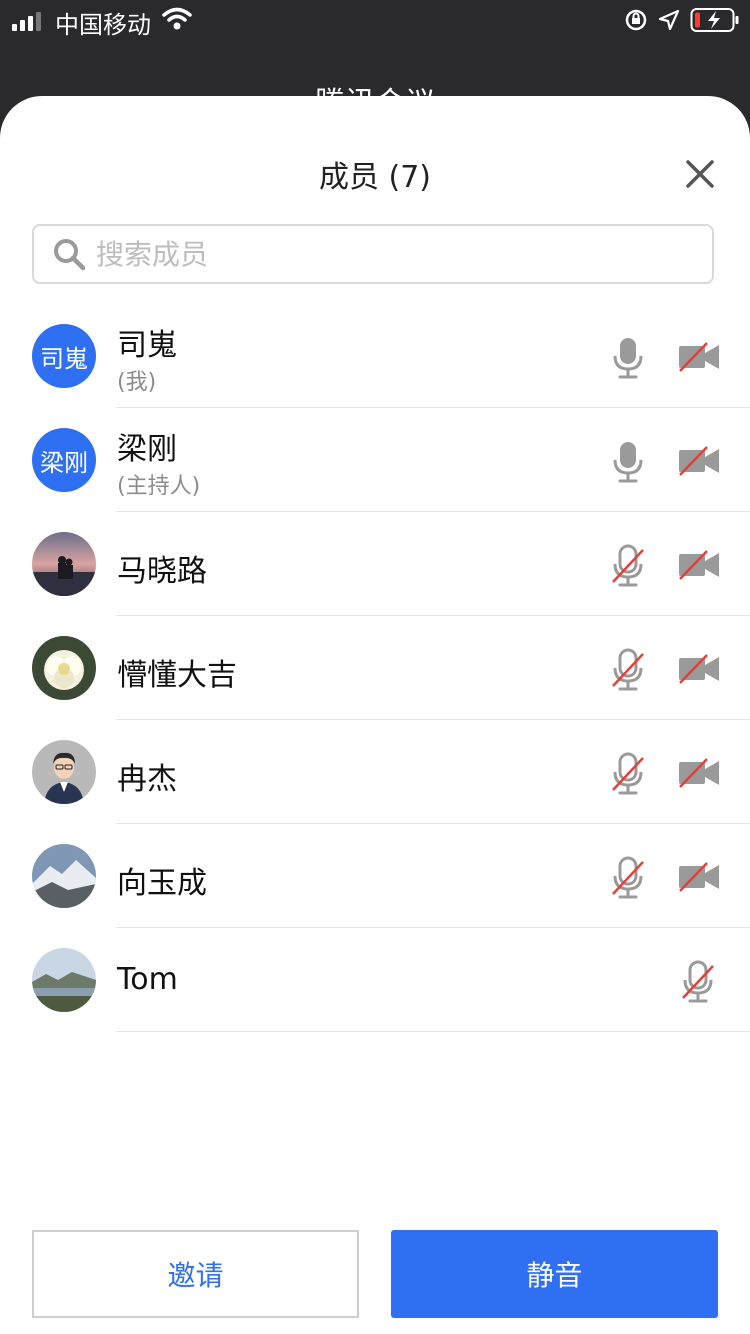 The image size is (750, 1334). I want to click on battery-icon, so click(714, 20).